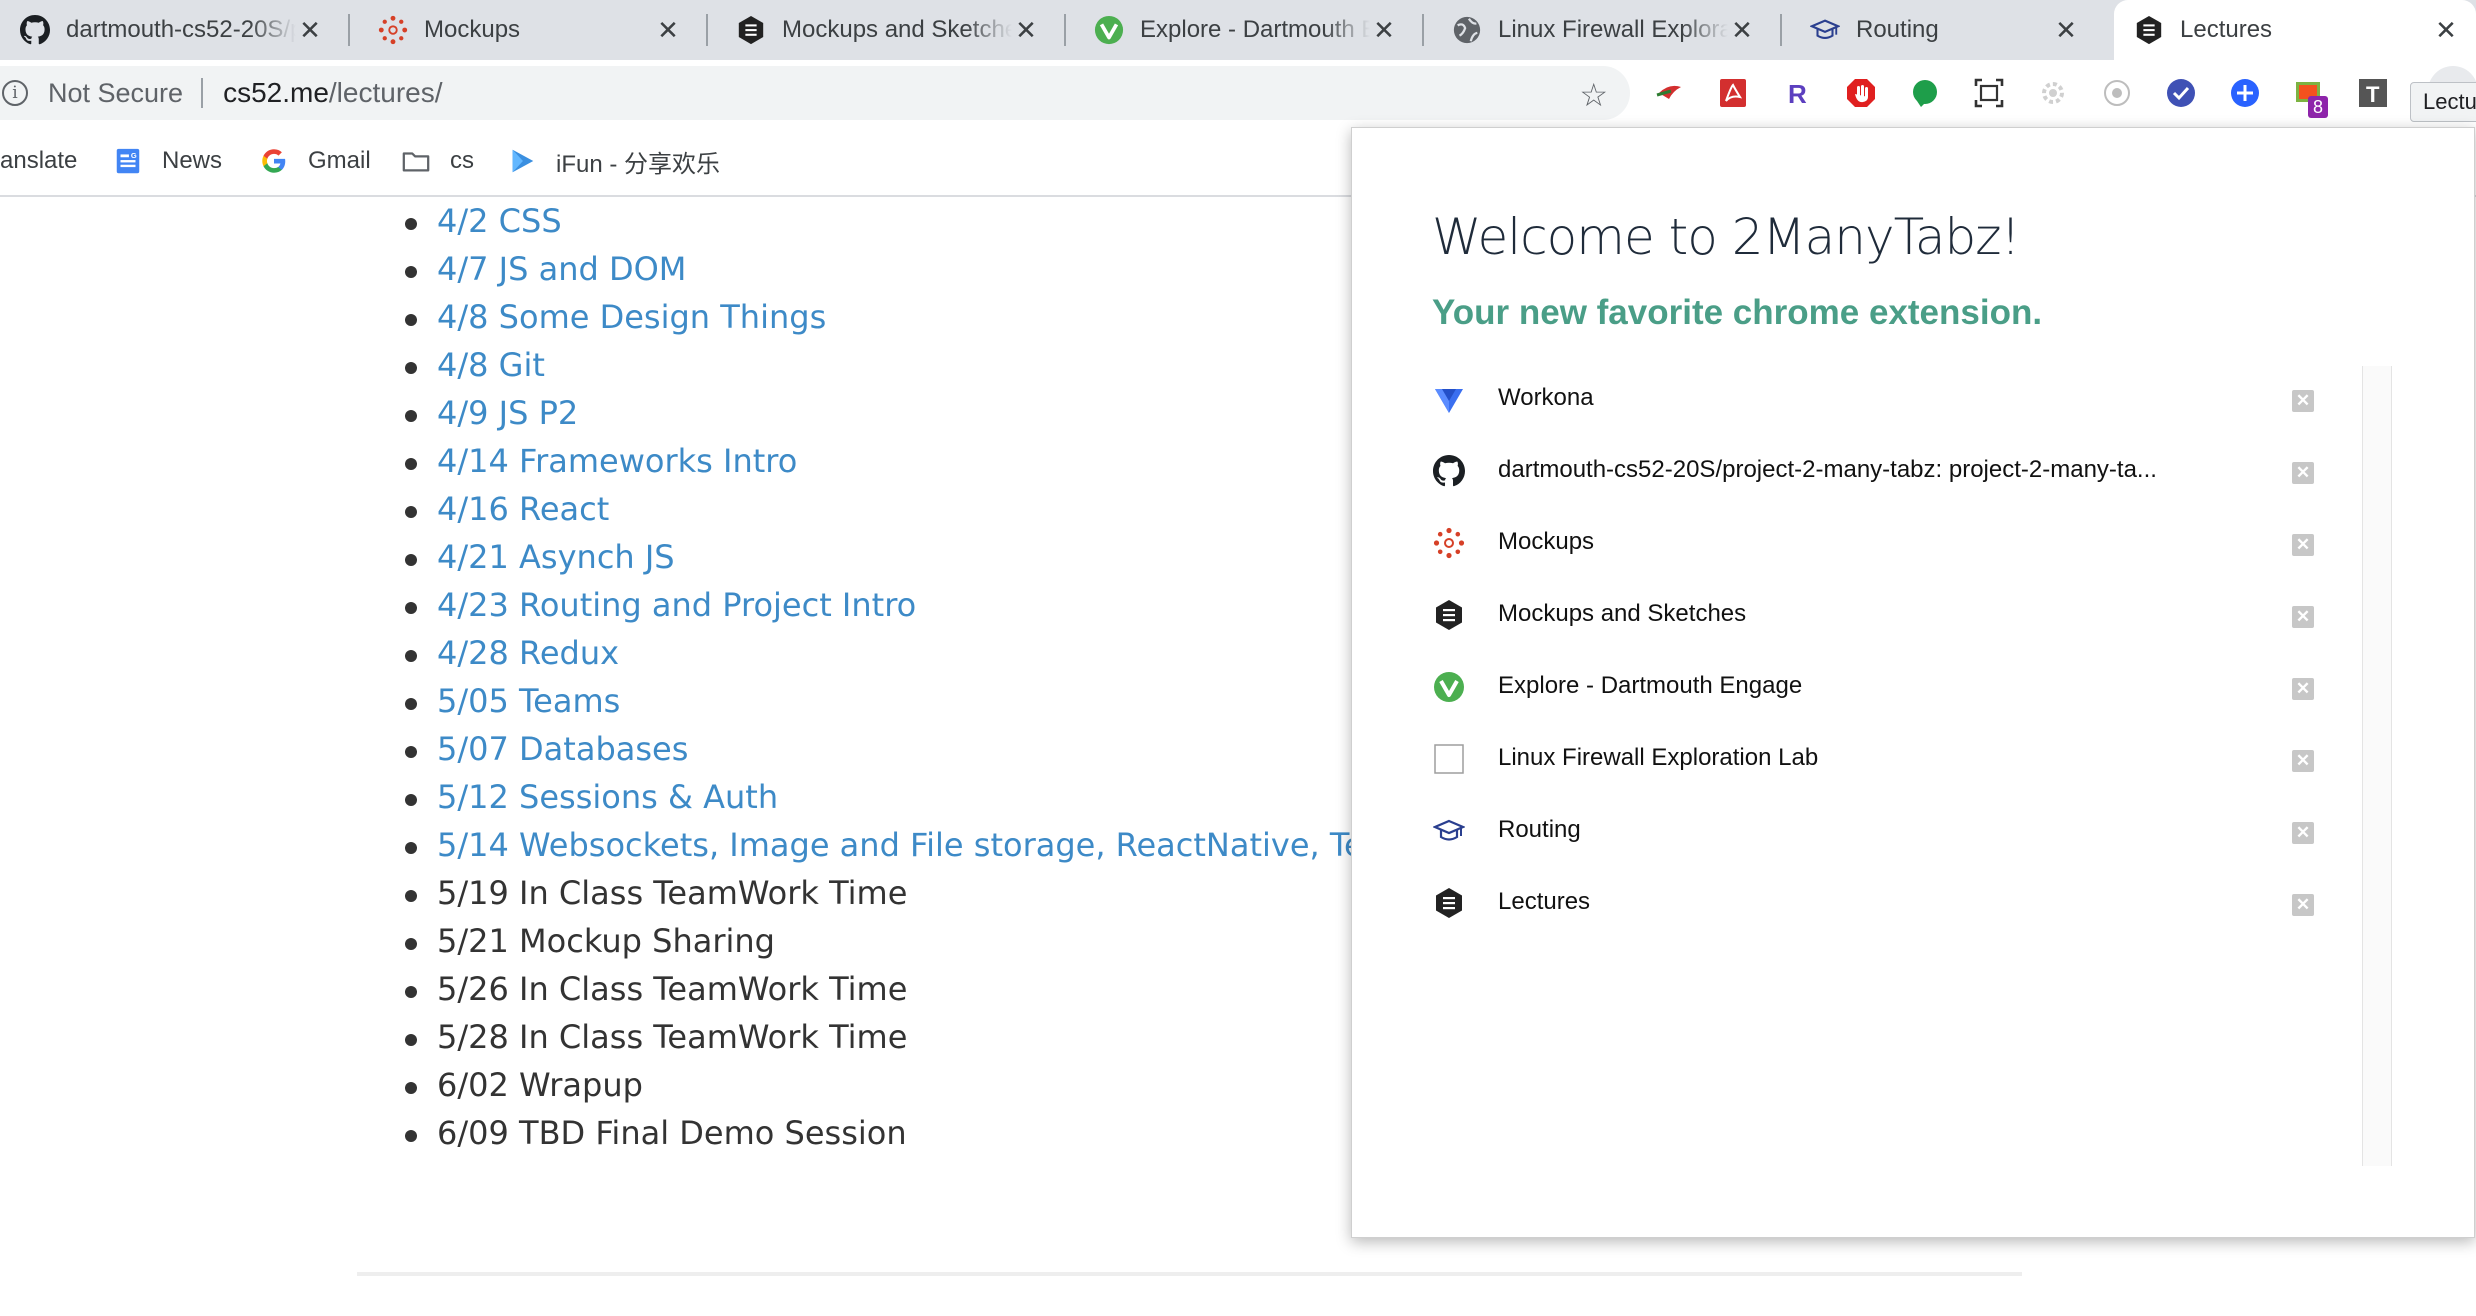 This screenshot has width=2476, height=1316. Describe the element at coordinates (1825, 30) in the screenshot. I see `mortarboard-icon` at that location.